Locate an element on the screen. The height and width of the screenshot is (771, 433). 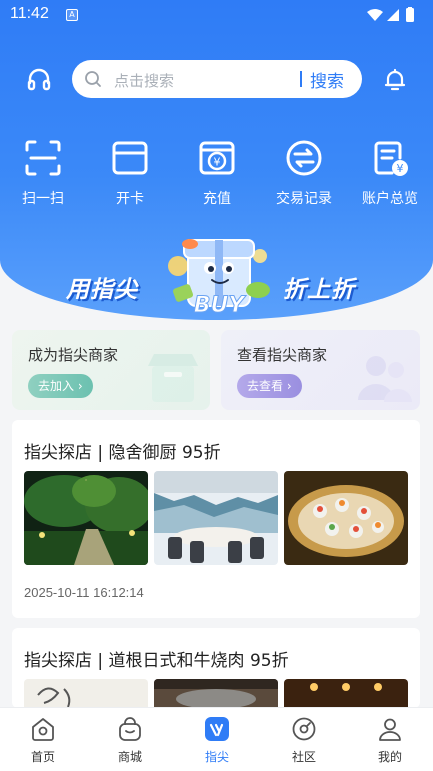
bell-icon is located at coordinates (395, 80).